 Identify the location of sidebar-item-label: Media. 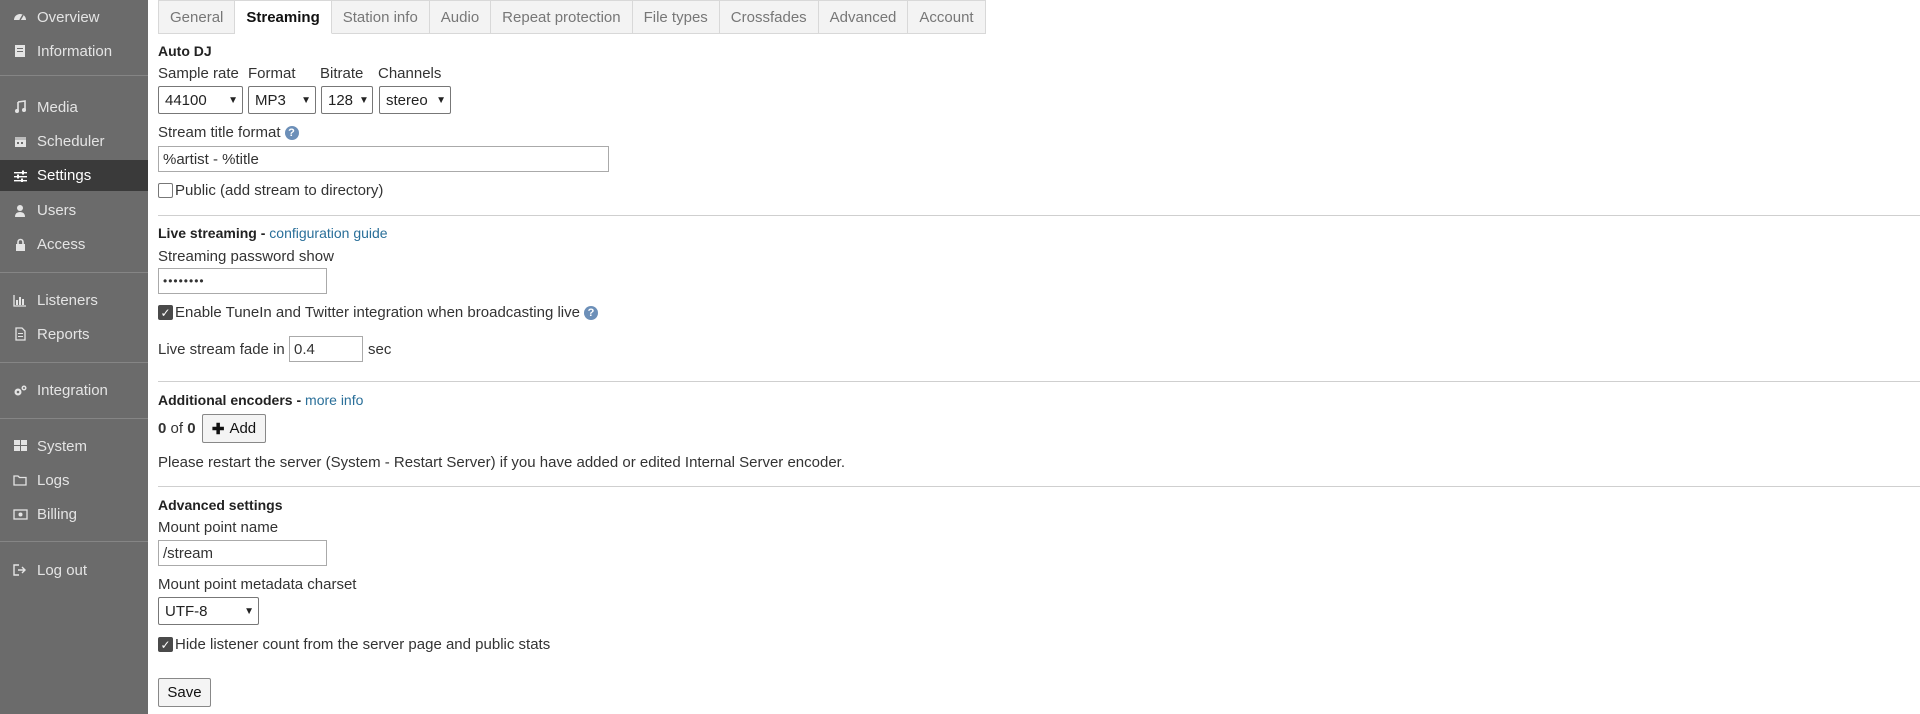
(57, 107).